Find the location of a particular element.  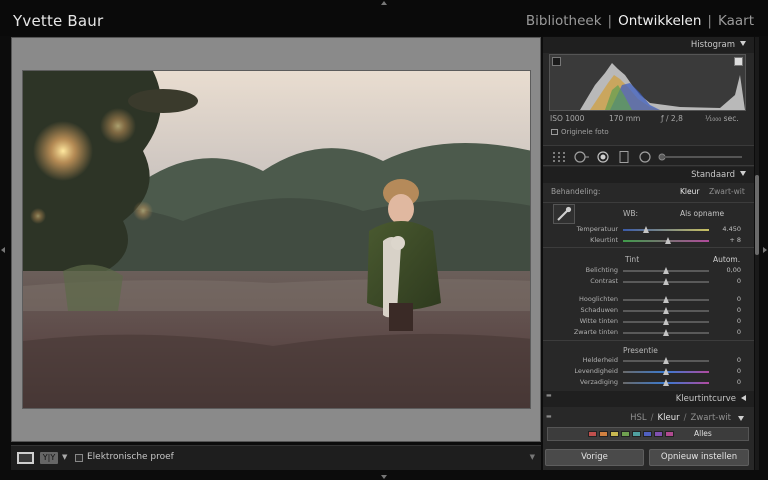

original-photo-label: Originele foto is located at coordinates (585, 132).